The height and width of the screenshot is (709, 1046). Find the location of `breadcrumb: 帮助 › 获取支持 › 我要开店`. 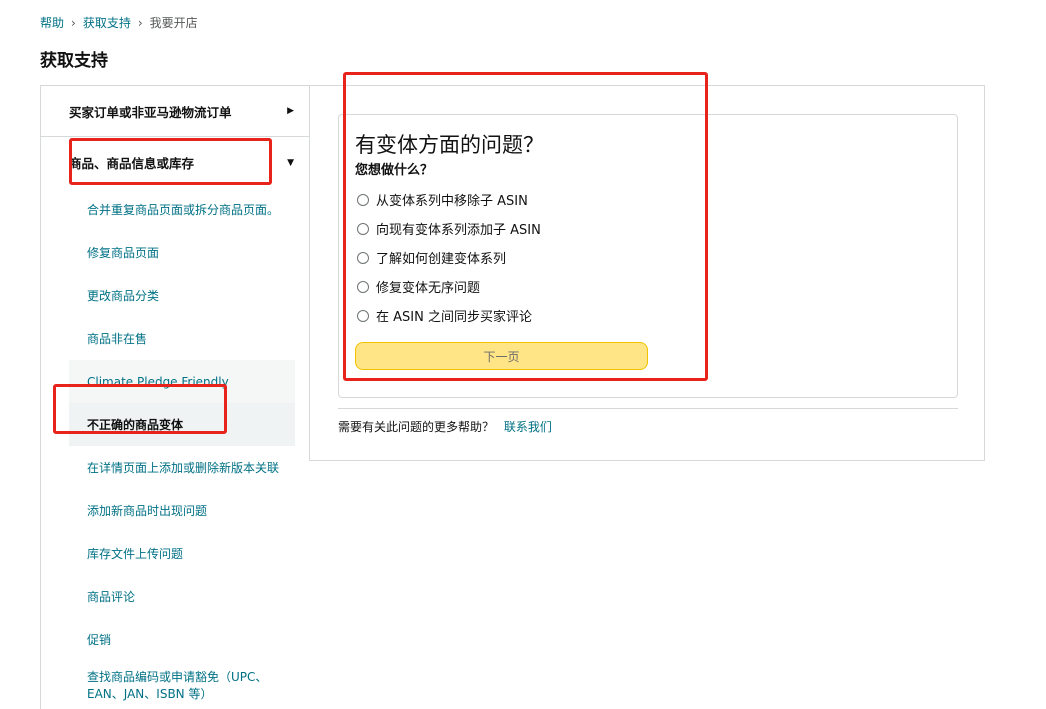

breadcrumb: 帮助 › 获取支持 › 我要开店 is located at coordinates (119, 22).